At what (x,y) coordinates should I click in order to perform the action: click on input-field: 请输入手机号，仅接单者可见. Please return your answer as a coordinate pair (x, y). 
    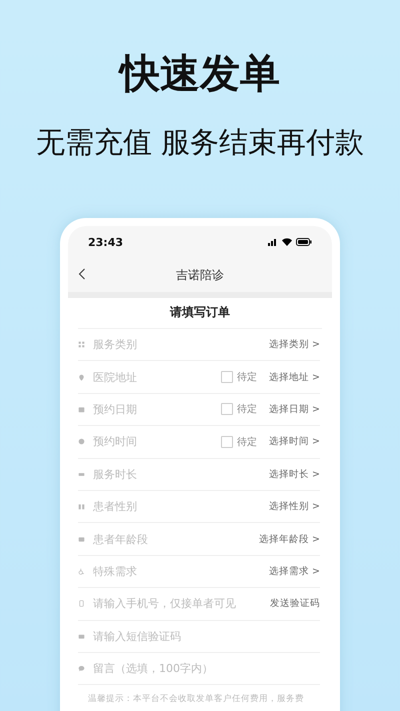
    Looking at the image, I should click on (181, 603).